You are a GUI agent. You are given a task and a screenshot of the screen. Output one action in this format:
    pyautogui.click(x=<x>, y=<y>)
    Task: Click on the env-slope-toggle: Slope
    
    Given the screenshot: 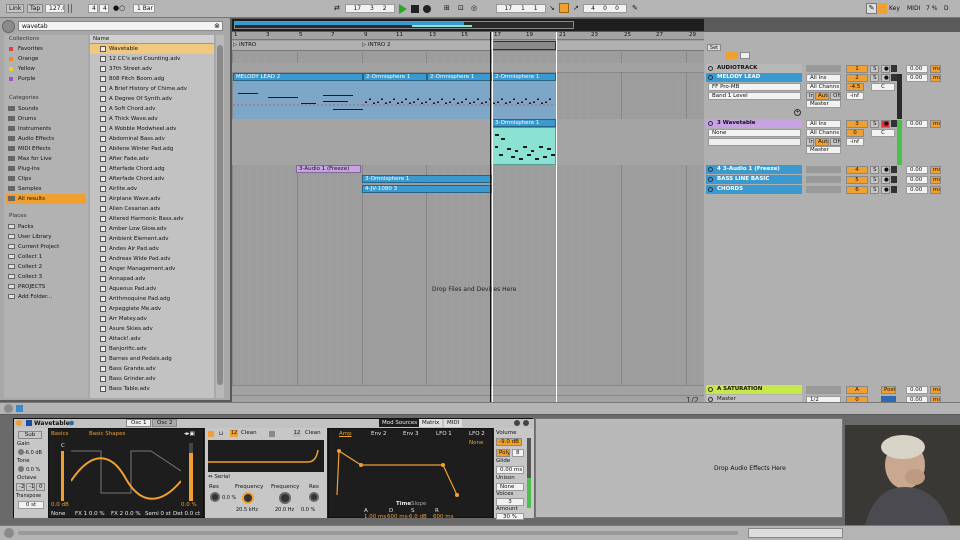 What is the action you would take?
    pyautogui.click(x=418, y=504)
    